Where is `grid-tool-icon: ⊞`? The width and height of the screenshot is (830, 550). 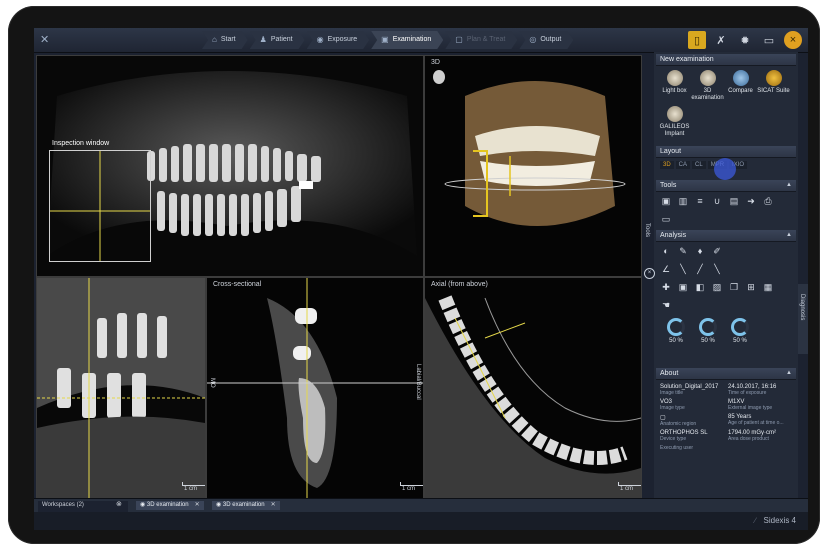
grid-tool-icon: ⊞ is located at coordinates (751, 287).